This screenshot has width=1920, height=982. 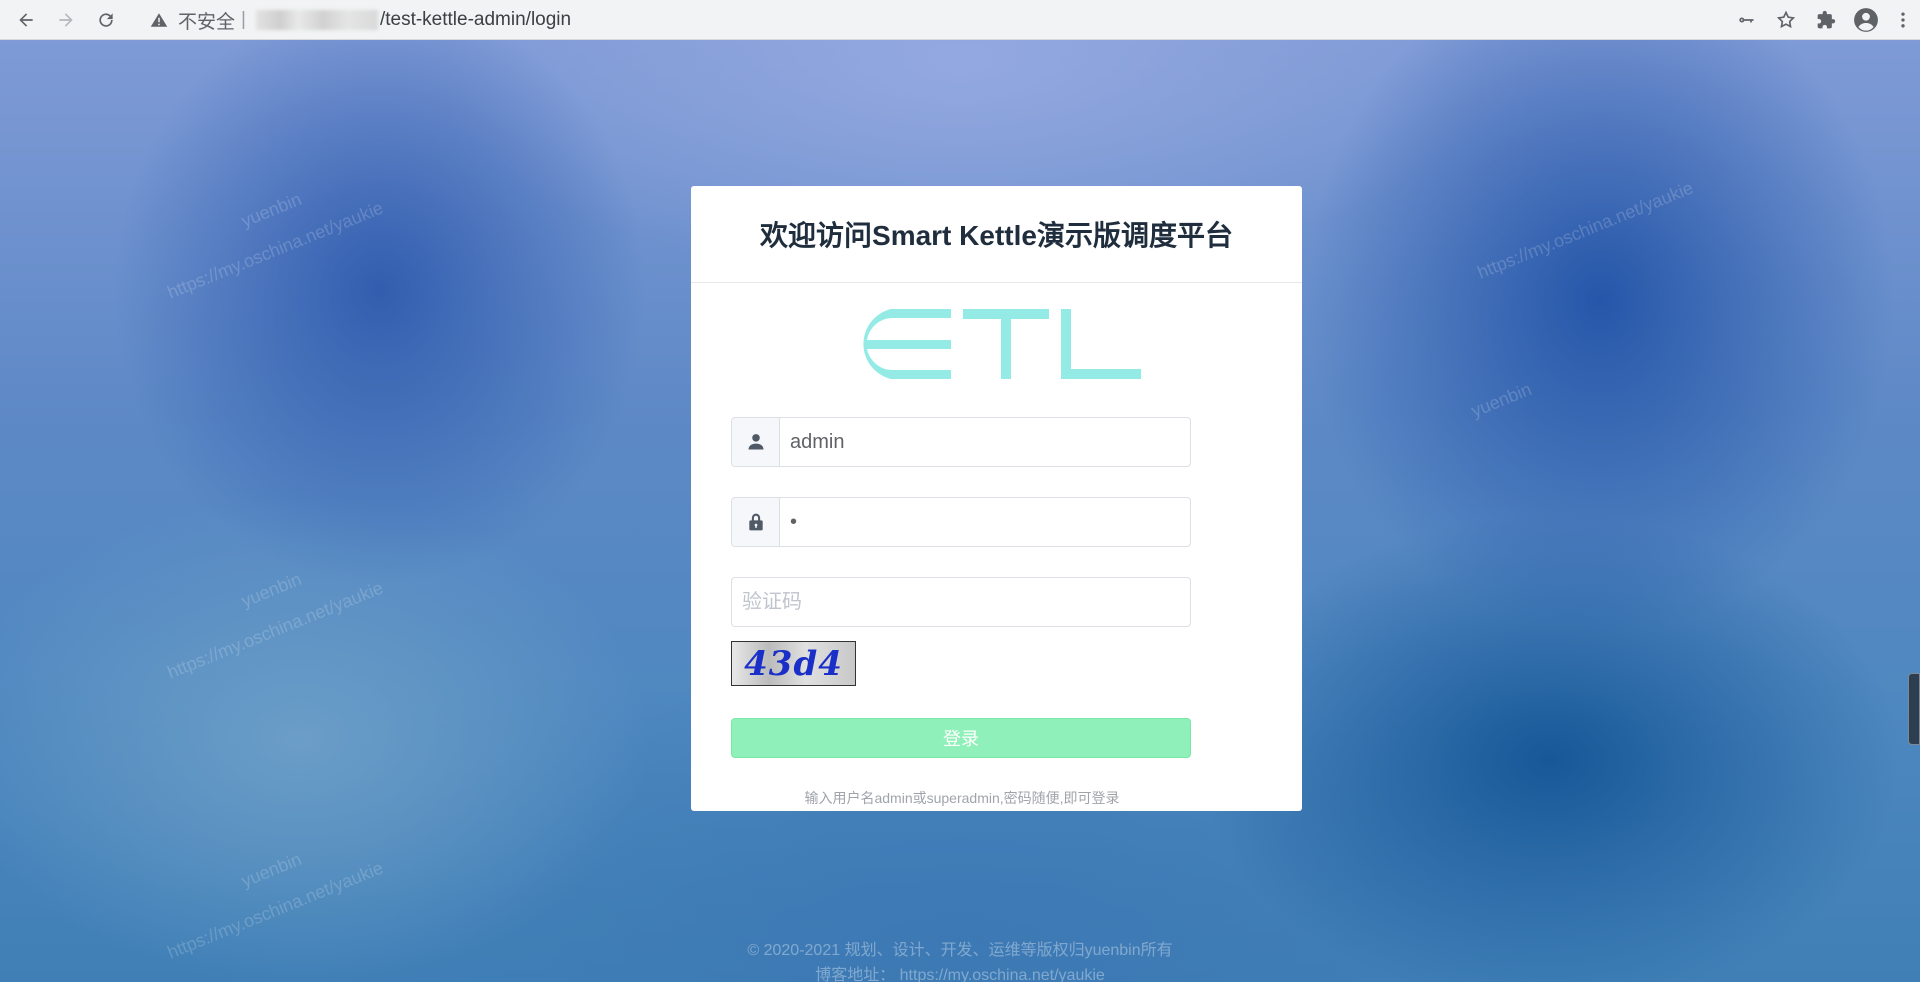 I want to click on user-icon, so click(x=755, y=442).